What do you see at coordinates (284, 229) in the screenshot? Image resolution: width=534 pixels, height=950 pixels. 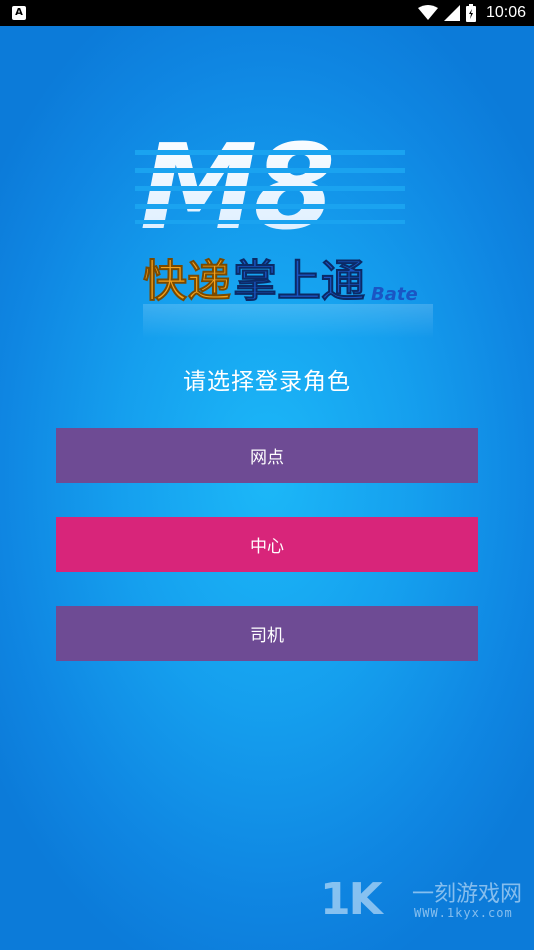 I see `app-logo: M8 快递 掌上通 Bate` at bounding box center [284, 229].